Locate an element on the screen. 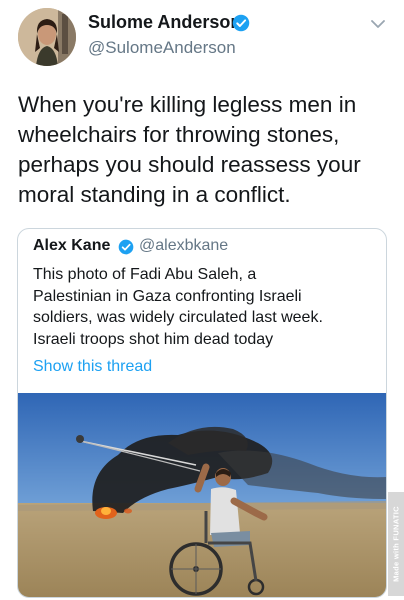 The height and width of the screenshot is (600, 404). quoted-text-line: Palestinian in Gaza confronting Israeli is located at coordinates (167, 296).